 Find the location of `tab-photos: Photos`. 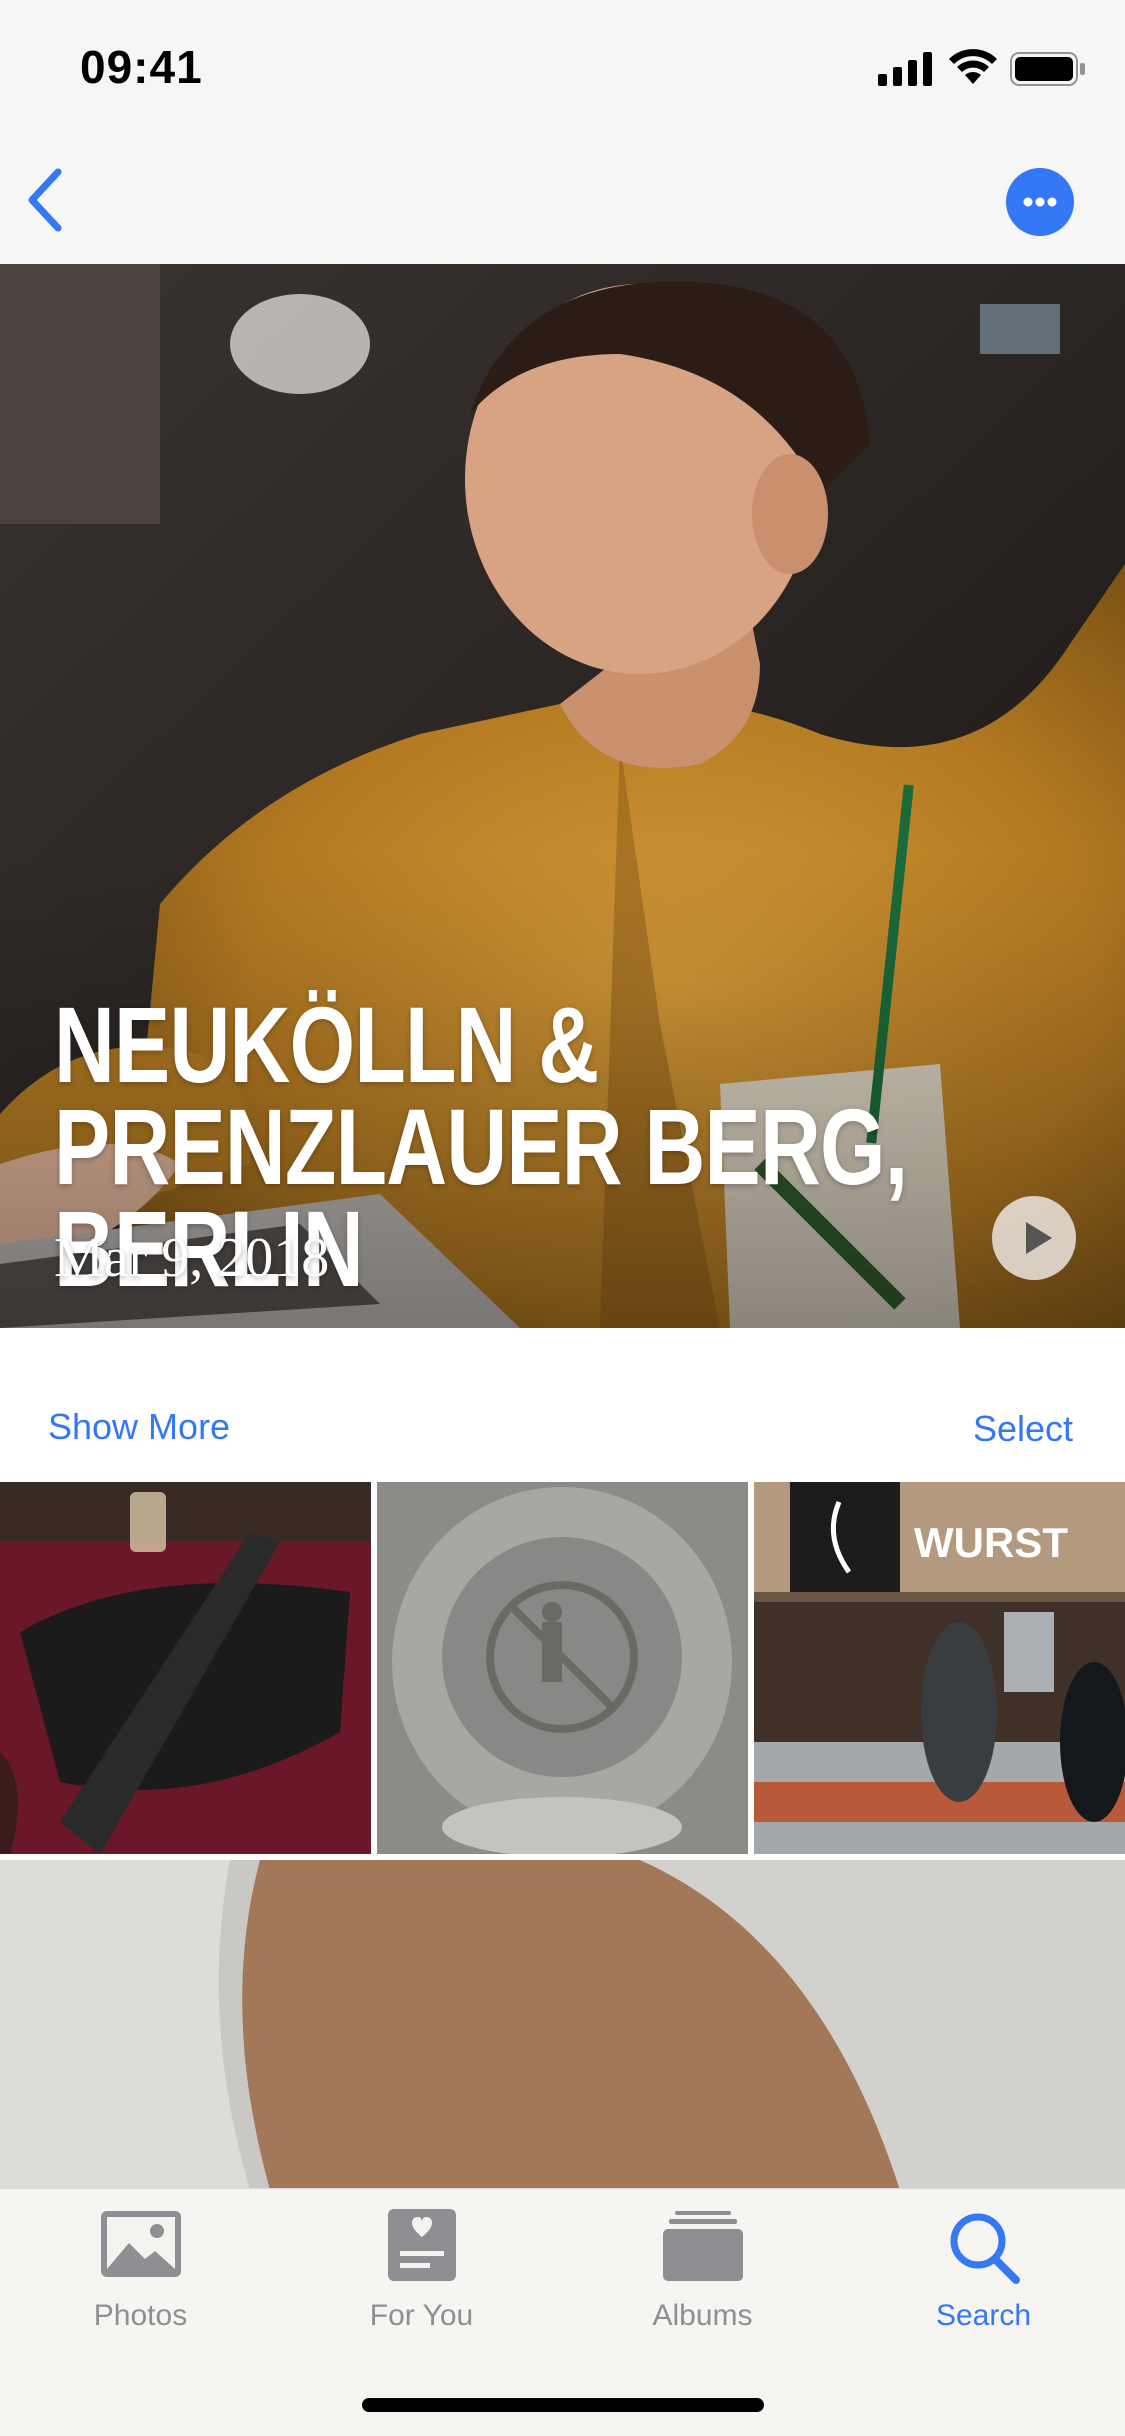

tab-photos: Photos is located at coordinates (140, 2282).